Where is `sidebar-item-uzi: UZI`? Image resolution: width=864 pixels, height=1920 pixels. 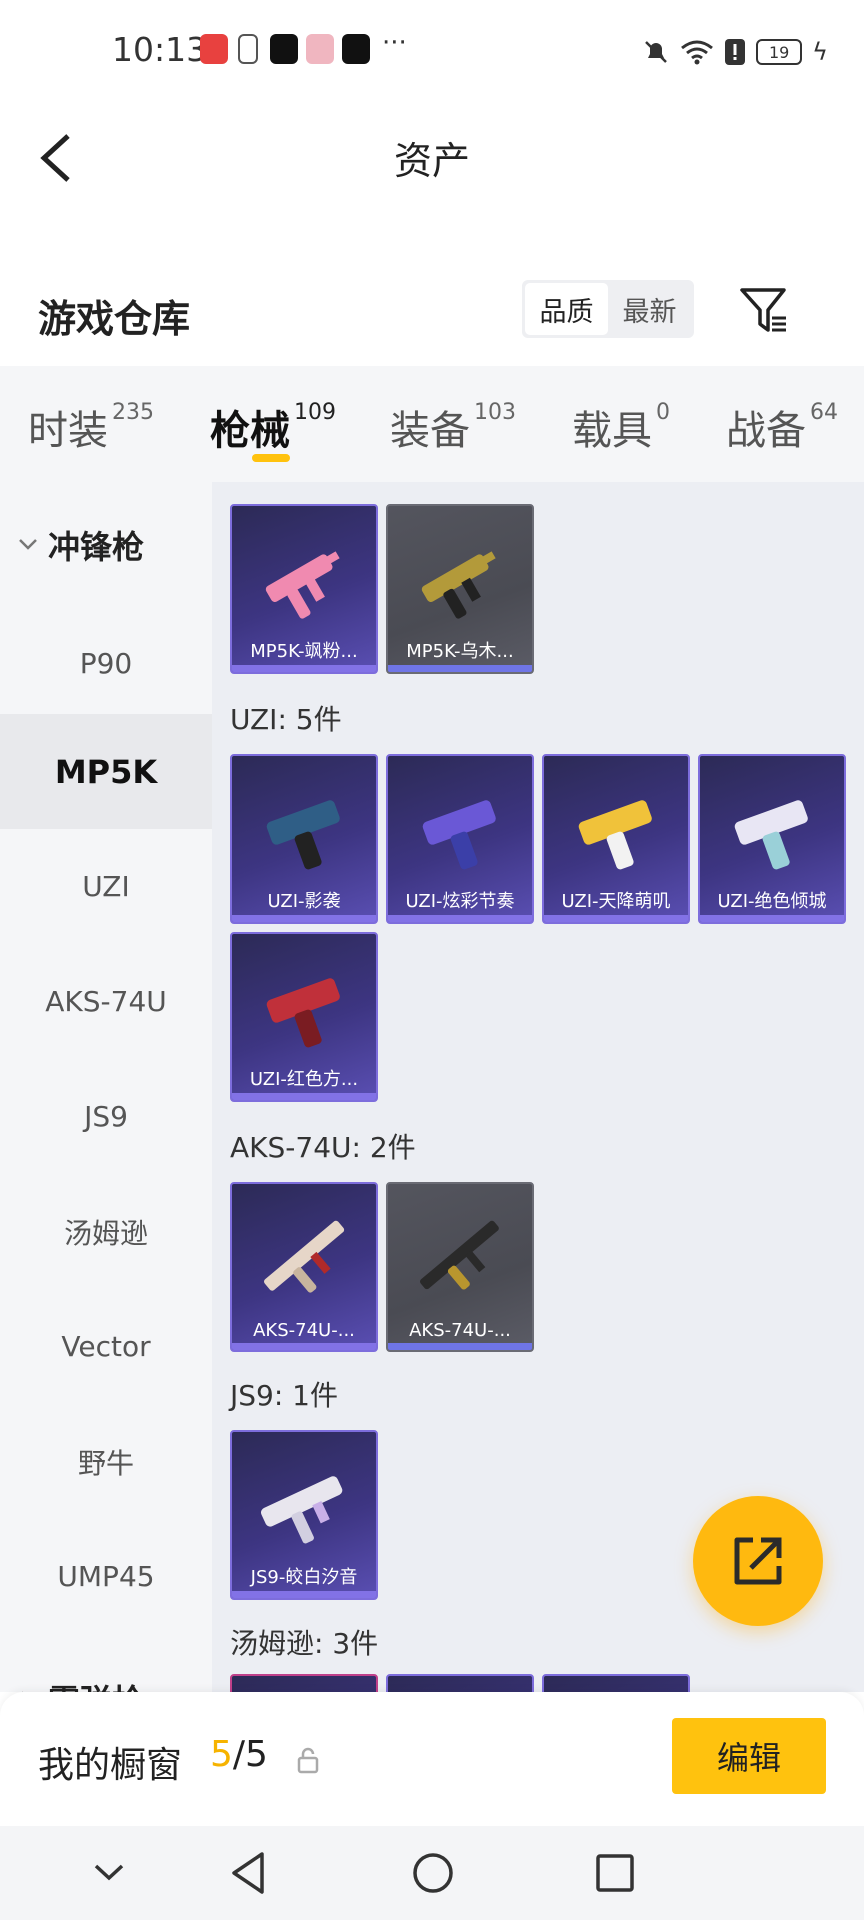
sidebar-item-uzi: UZI is located at coordinates (106, 886).